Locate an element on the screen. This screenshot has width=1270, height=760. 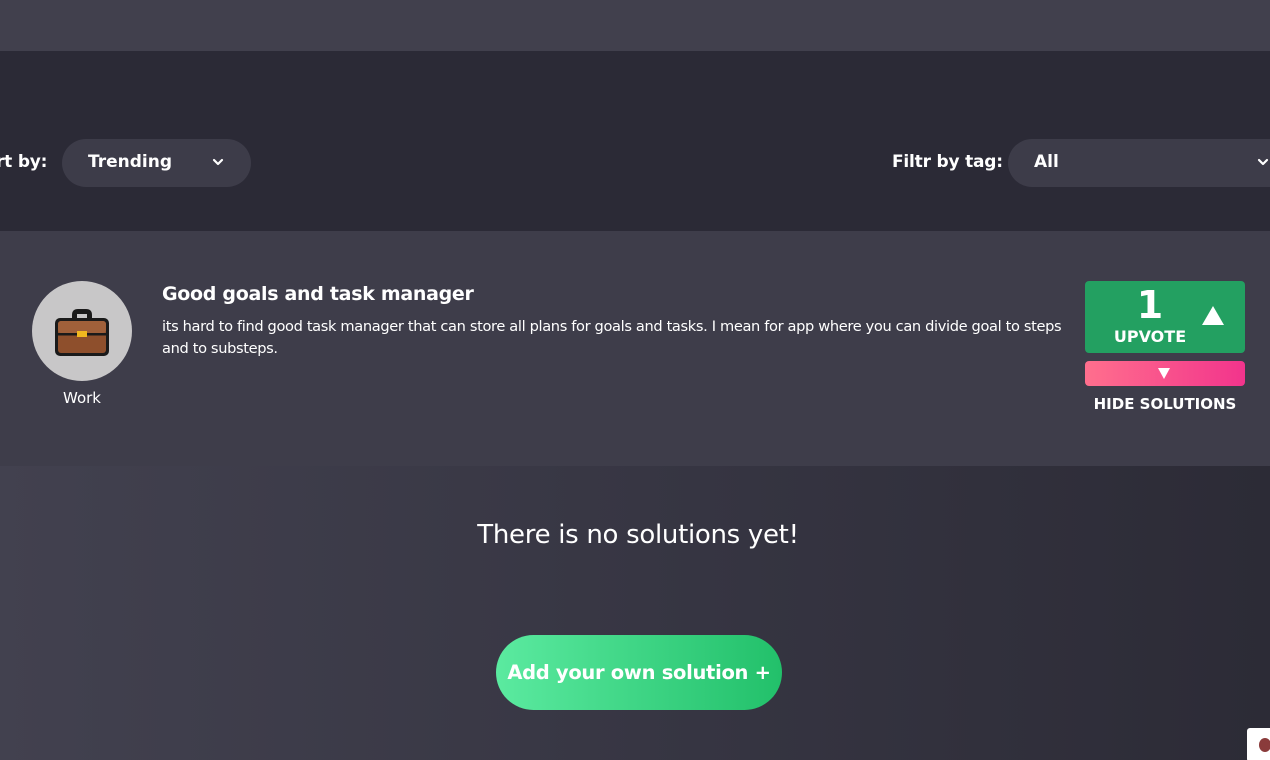
problem-title: Good goals and task manager is located at coordinates (318, 294).